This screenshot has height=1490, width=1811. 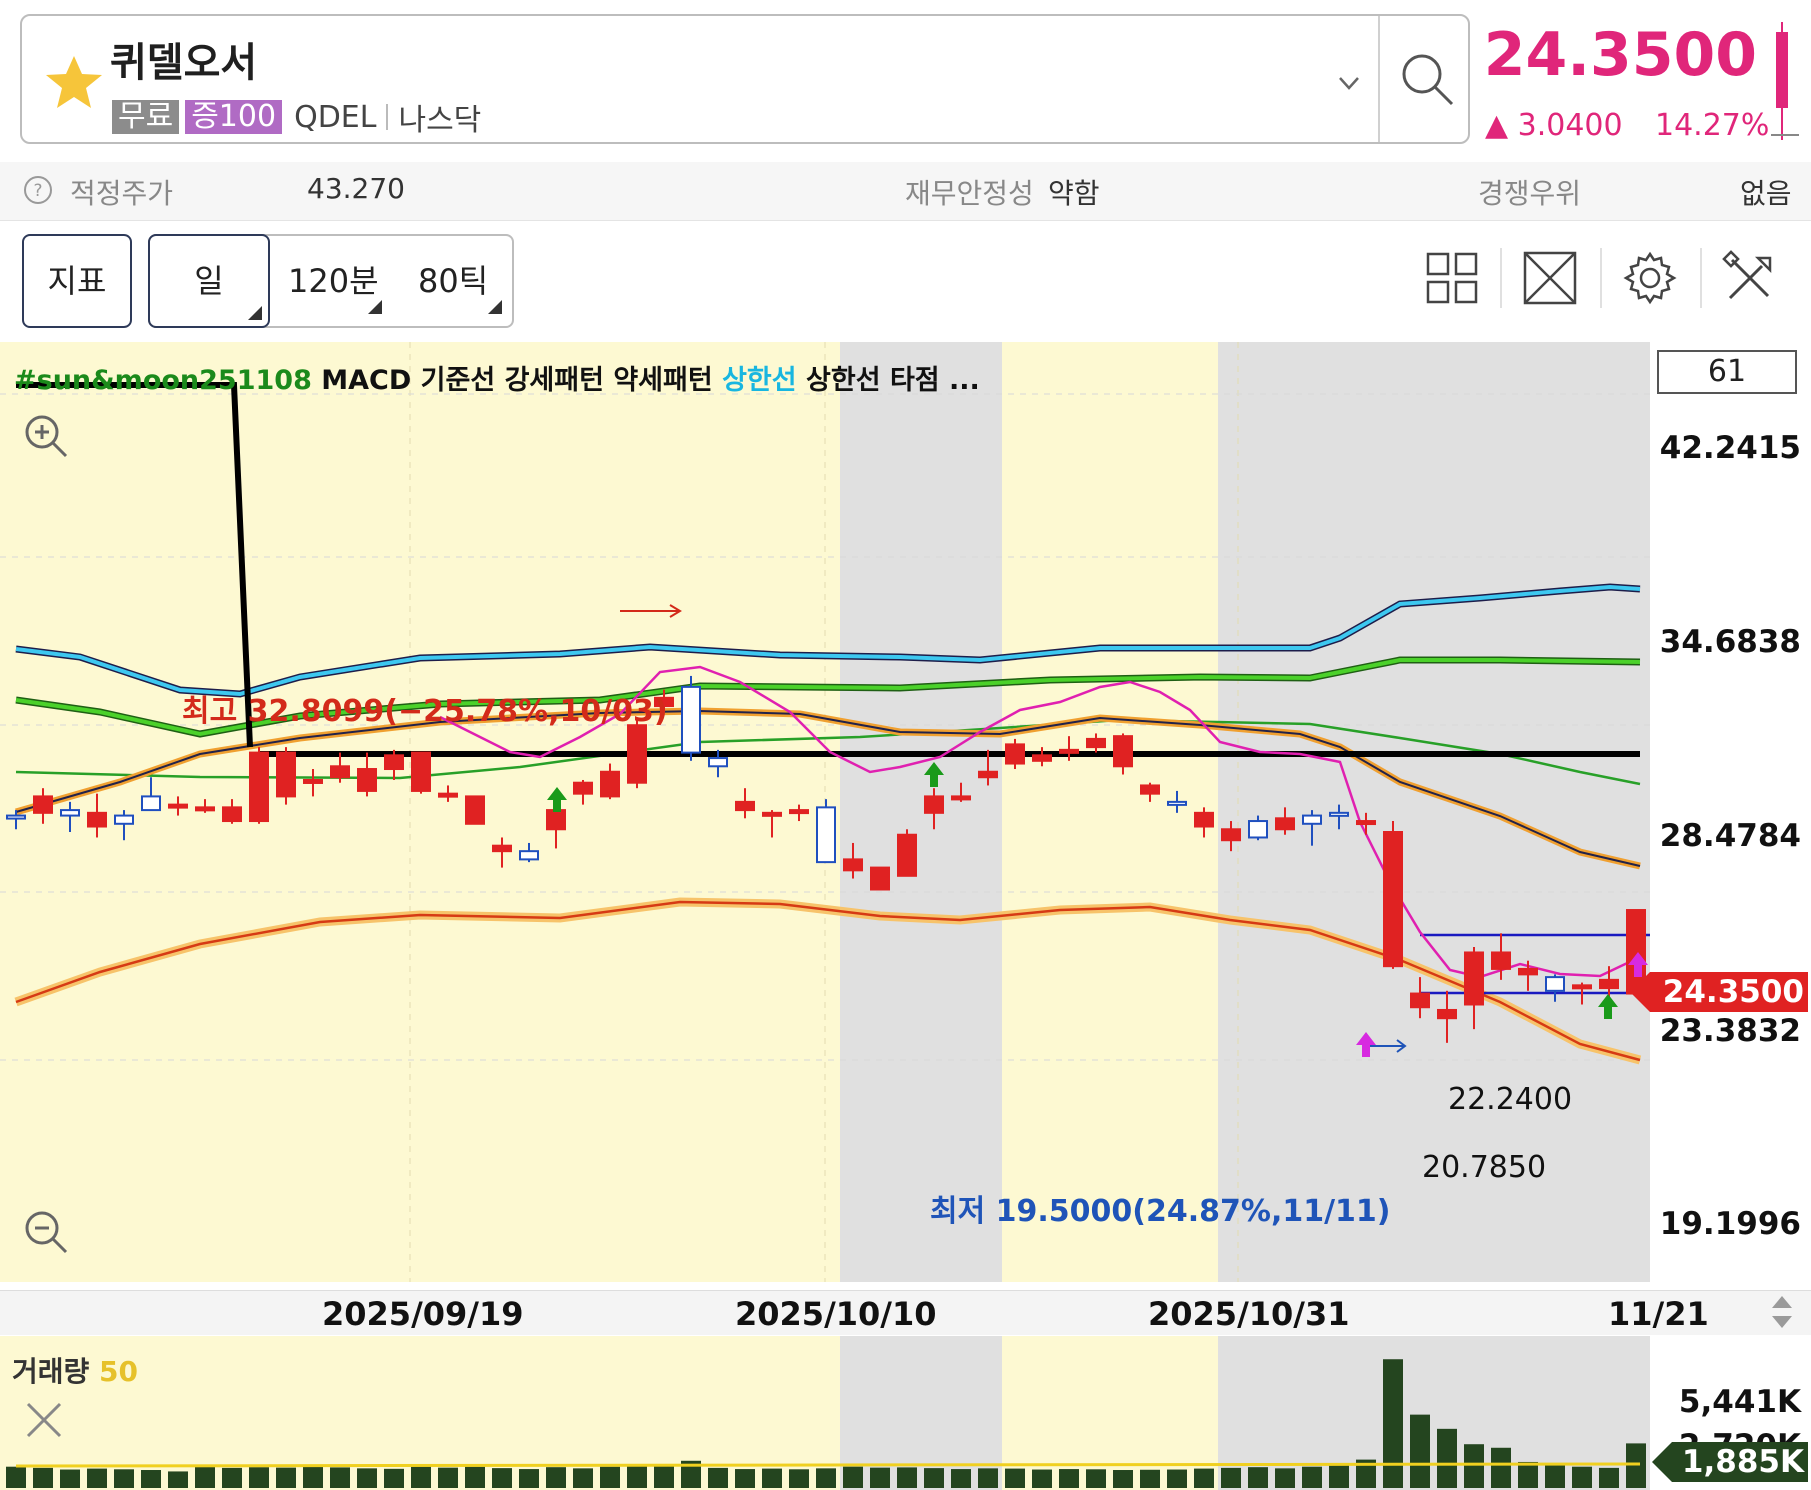 What do you see at coordinates (905, 1413) in the screenshot?
I see `volume-chart` at bounding box center [905, 1413].